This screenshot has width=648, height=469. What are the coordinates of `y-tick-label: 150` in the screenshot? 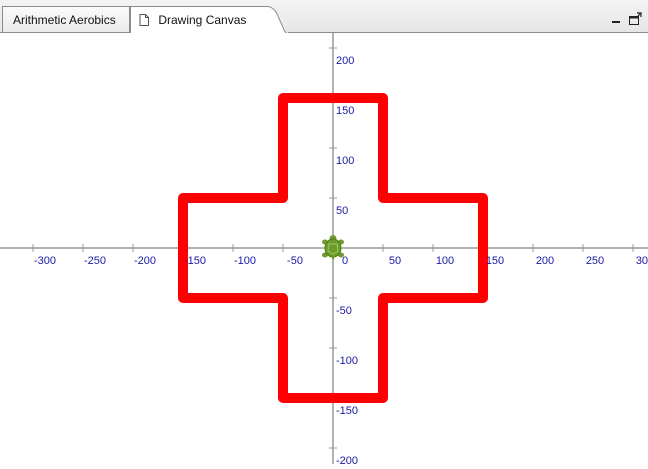 It's located at (345, 111).